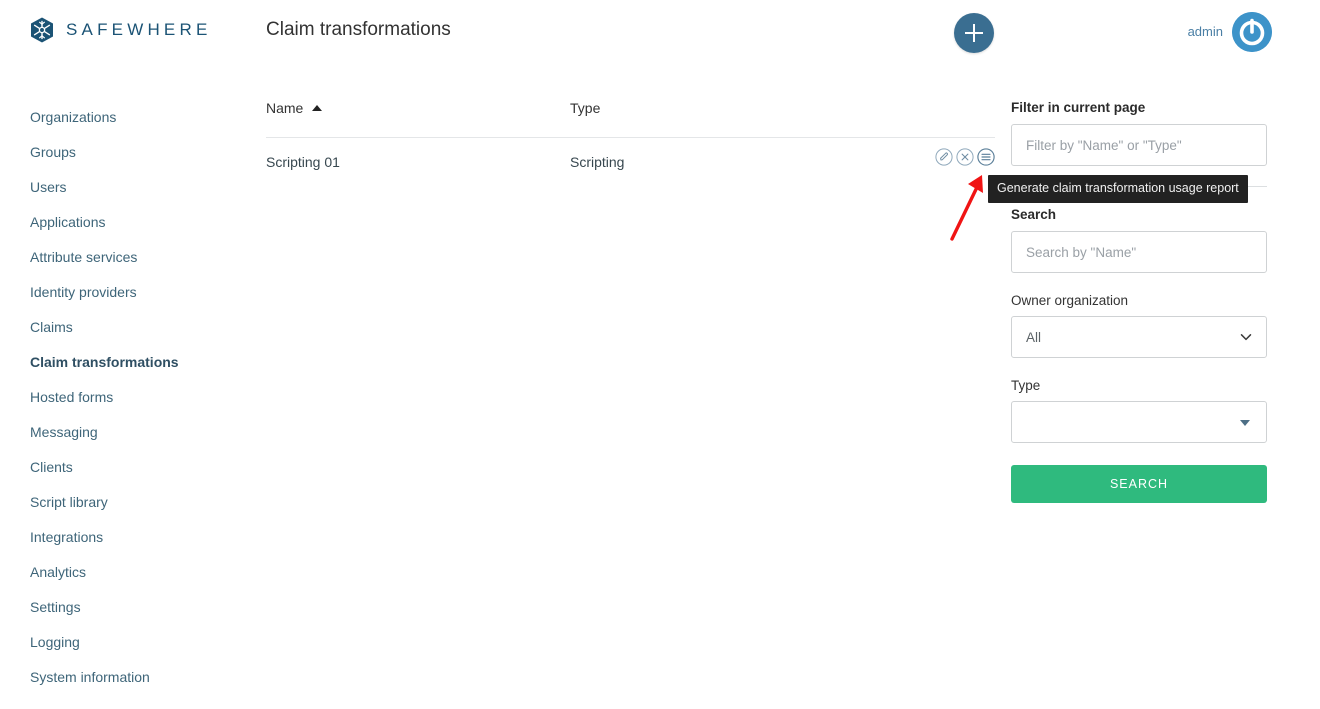  I want to click on table-row: Scripting 01 Scripting, so click(630, 162).